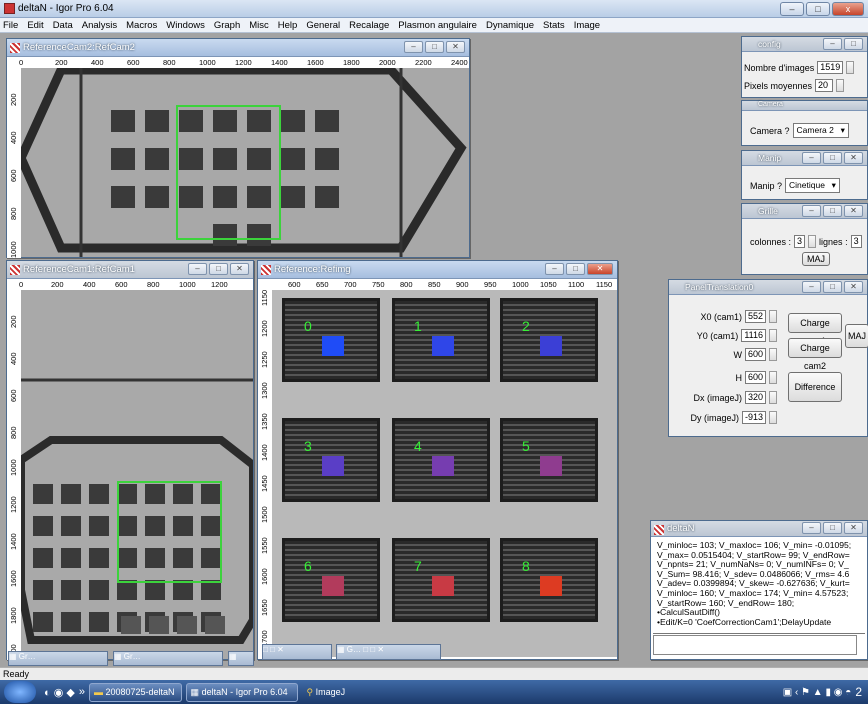 The height and width of the screenshot is (704, 868). Describe the element at coordinates (856, 241) in the screenshot. I see `lignes-field: 3` at that location.